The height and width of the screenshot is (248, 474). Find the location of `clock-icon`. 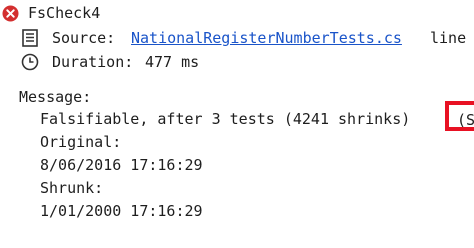

clock-icon is located at coordinates (30, 62).